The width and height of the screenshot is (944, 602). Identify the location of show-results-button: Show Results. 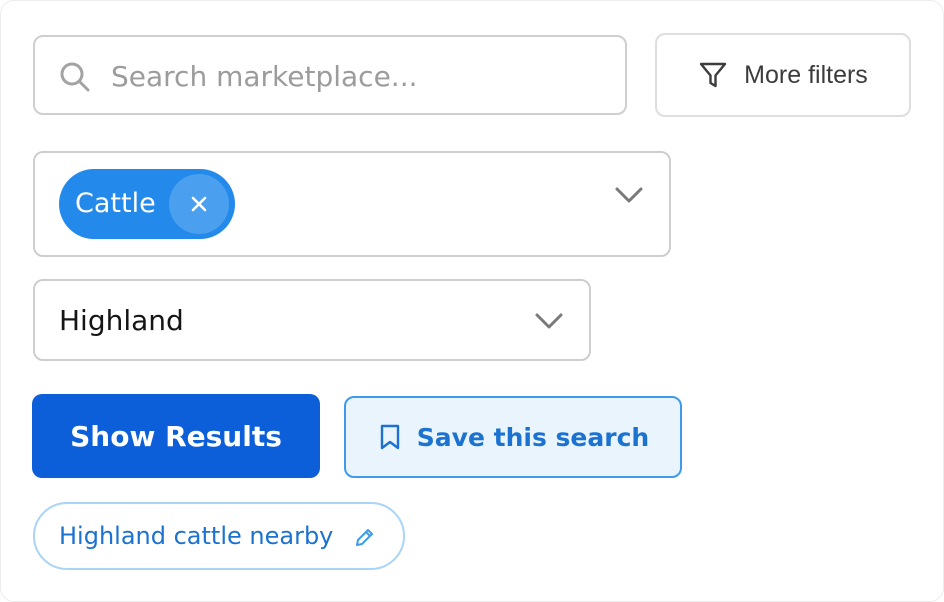
(176, 436).